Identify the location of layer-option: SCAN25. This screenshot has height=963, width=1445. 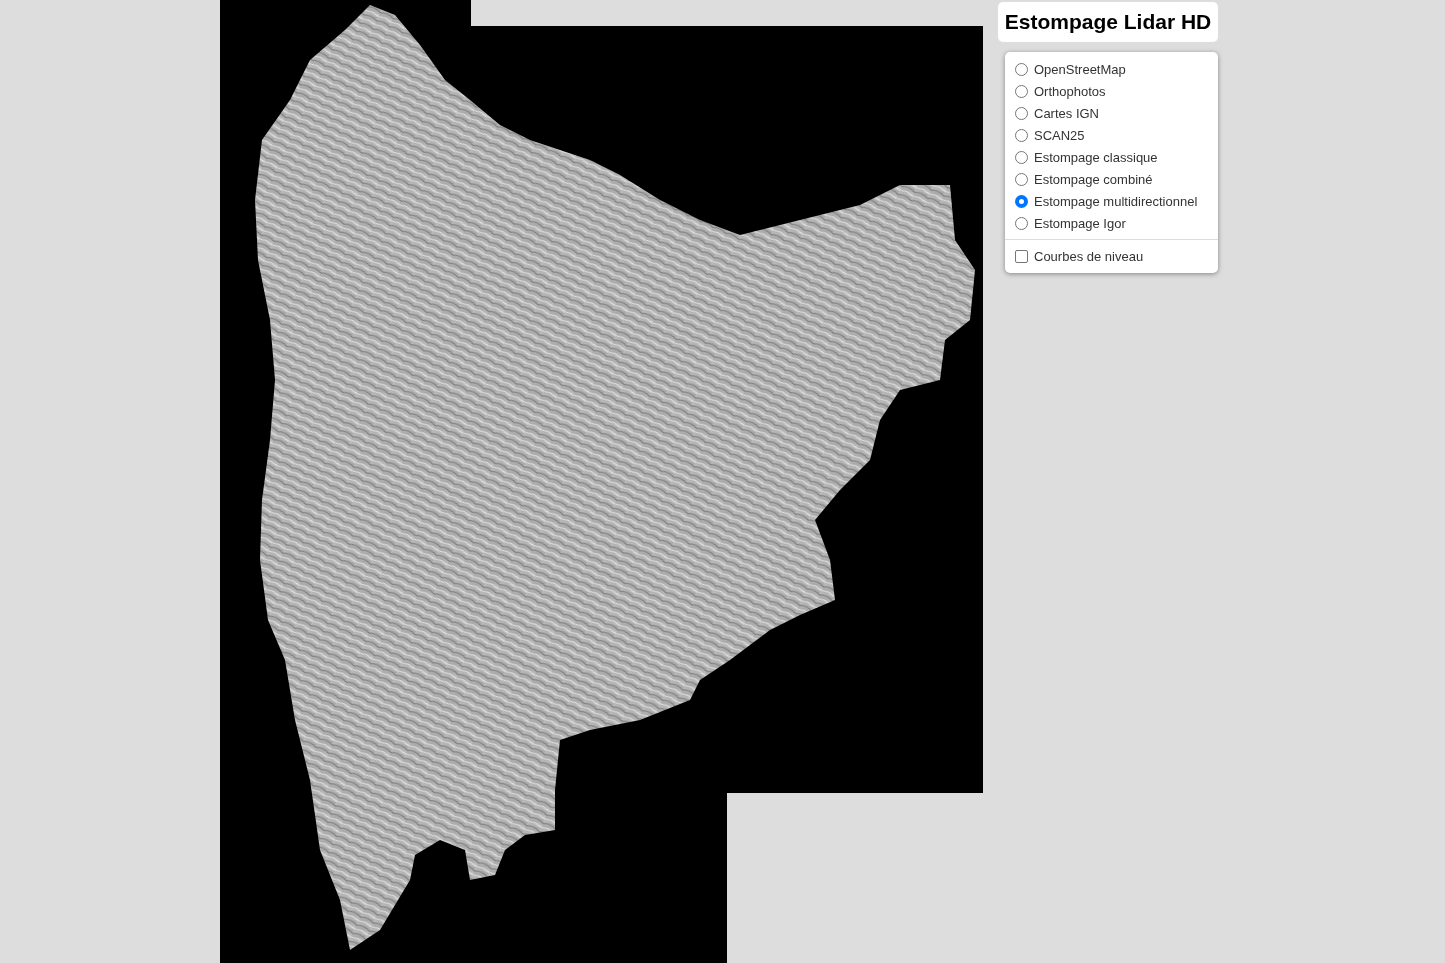
(1114, 135).